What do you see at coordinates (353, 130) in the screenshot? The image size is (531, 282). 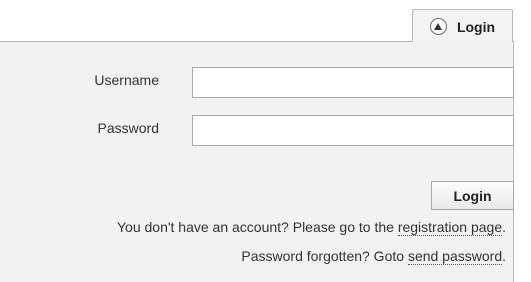 I see `password-input` at bounding box center [353, 130].